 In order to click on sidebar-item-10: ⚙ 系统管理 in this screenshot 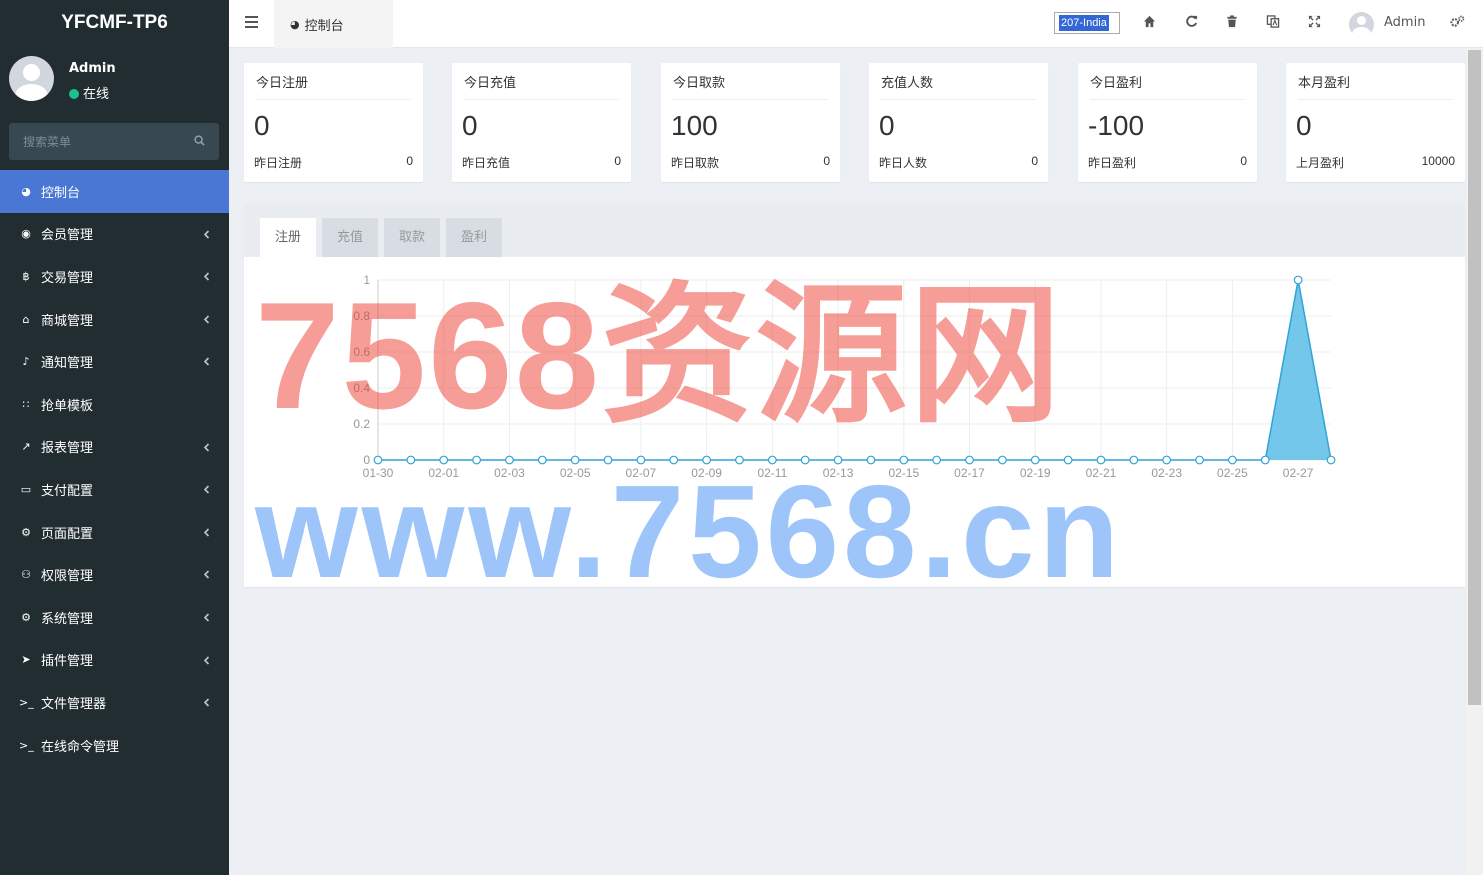, I will do `click(114, 617)`.